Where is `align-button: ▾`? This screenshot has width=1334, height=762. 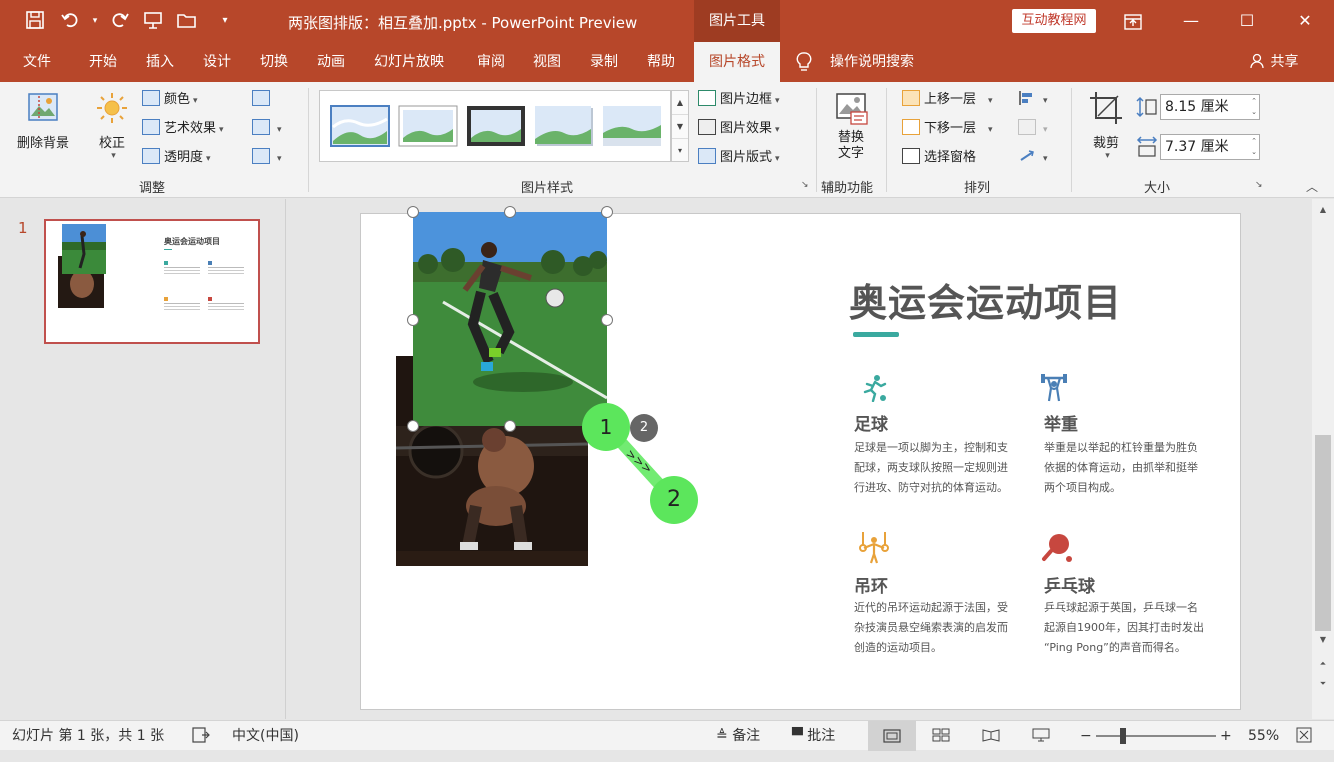 align-button: ▾ is located at coordinates (1033, 100).